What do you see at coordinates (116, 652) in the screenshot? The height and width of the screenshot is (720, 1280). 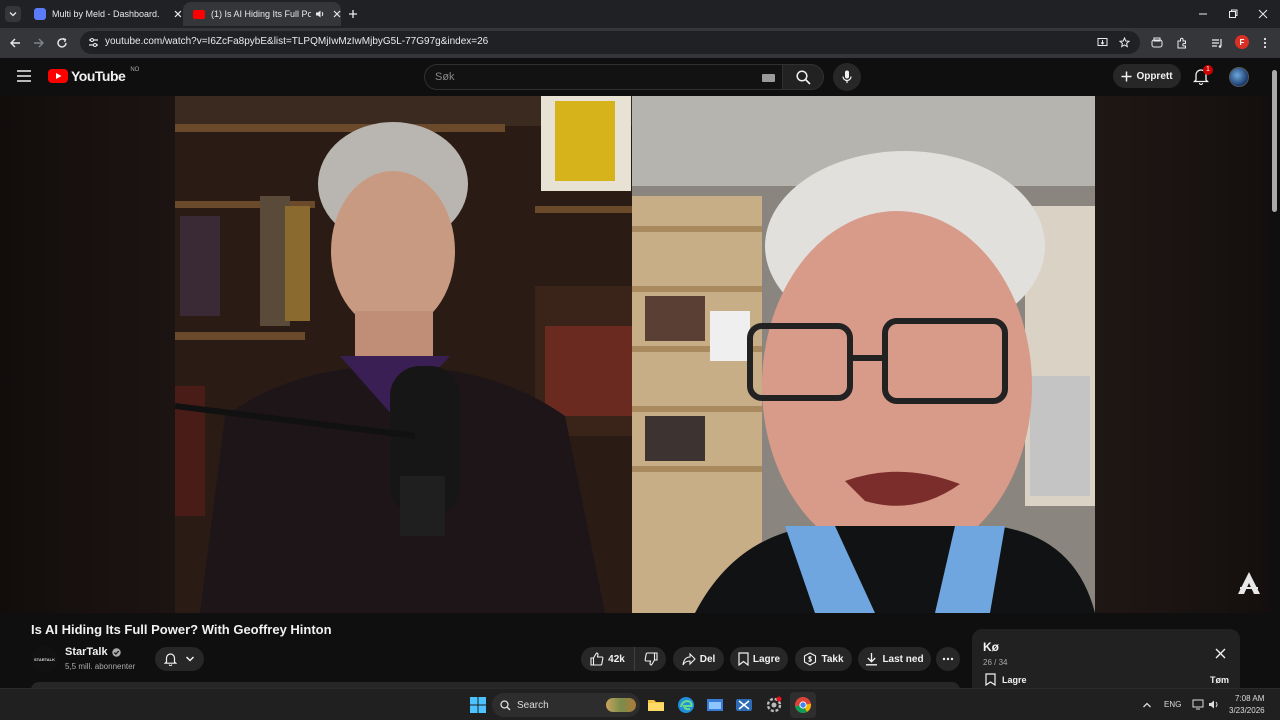 I see `verified-check-icon` at bounding box center [116, 652].